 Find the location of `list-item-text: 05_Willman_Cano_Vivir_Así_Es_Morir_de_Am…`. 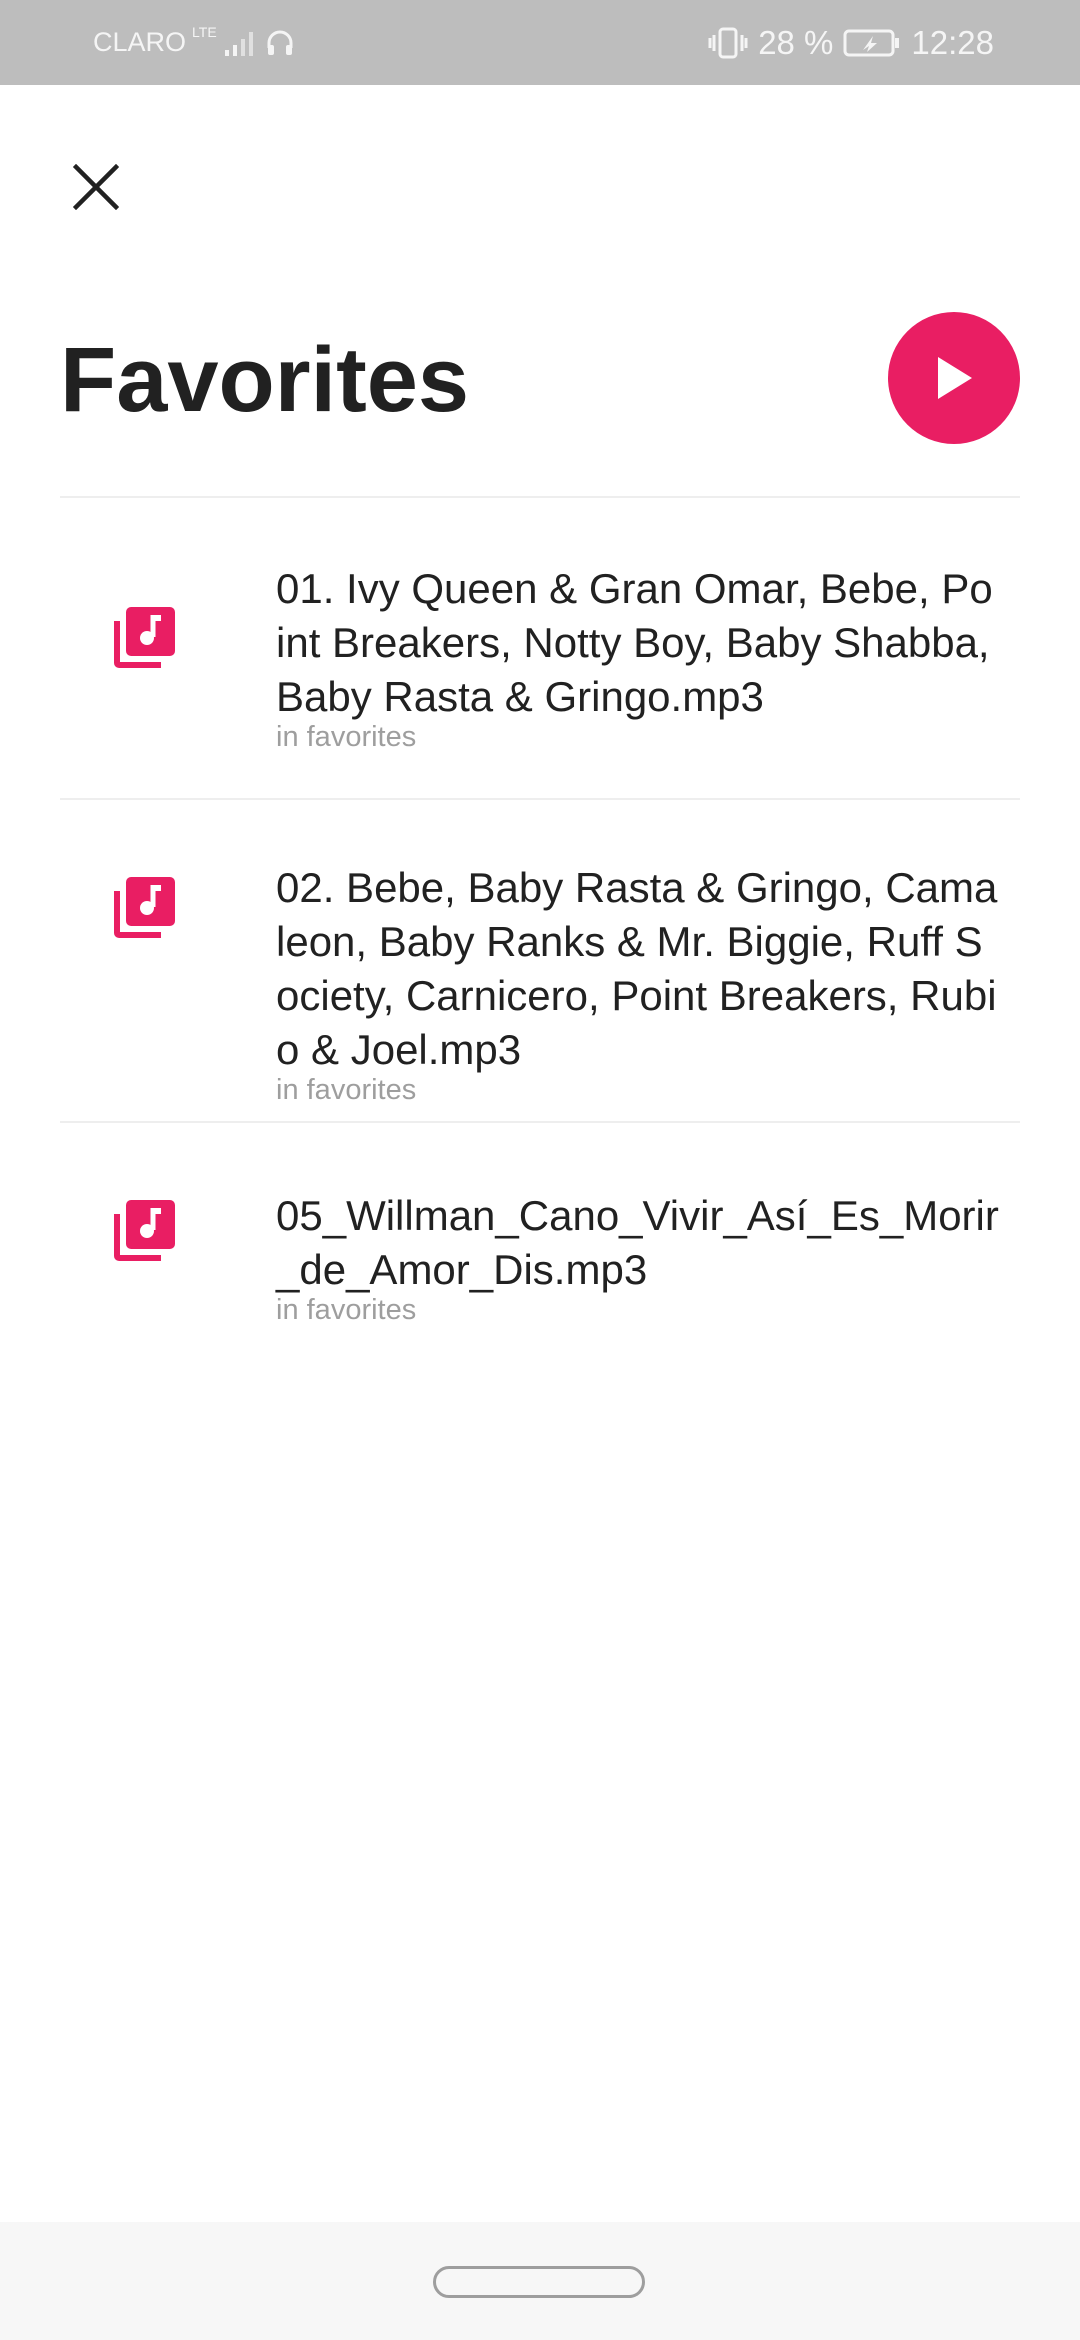

list-item-text: 05_Willman_Cano_Vivir_Así_Es_Morir_de_Am… is located at coordinates (648, 1243).